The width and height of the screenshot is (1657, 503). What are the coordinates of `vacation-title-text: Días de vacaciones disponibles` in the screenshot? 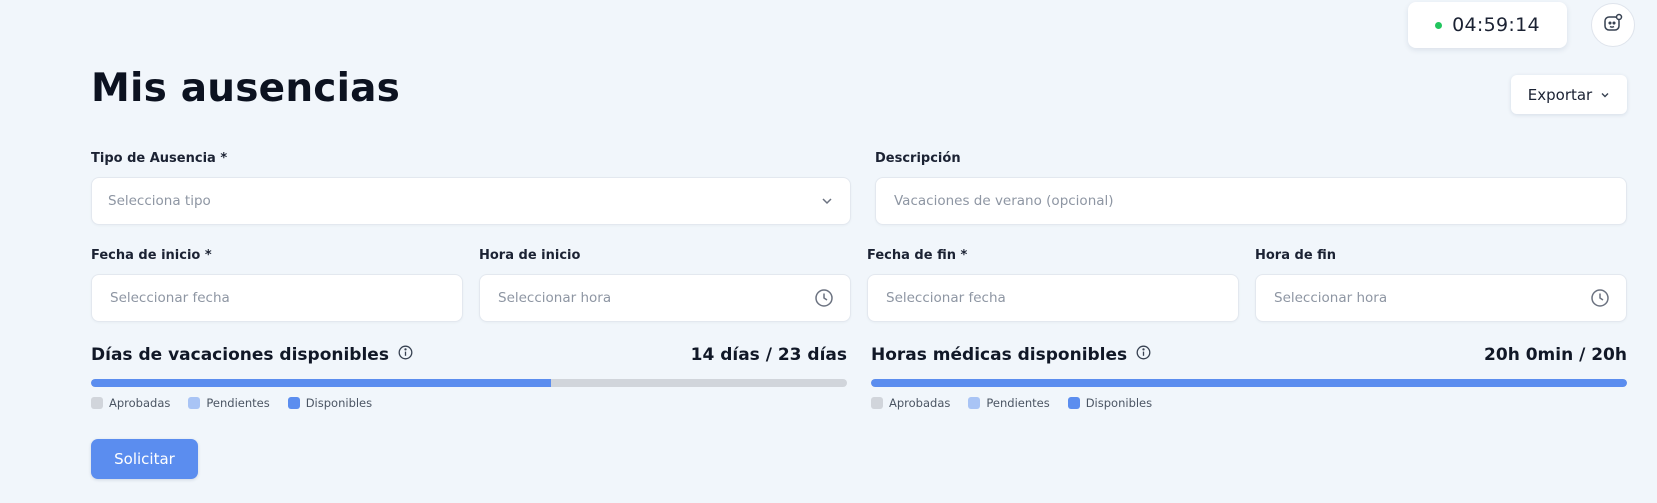 It's located at (240, 355).